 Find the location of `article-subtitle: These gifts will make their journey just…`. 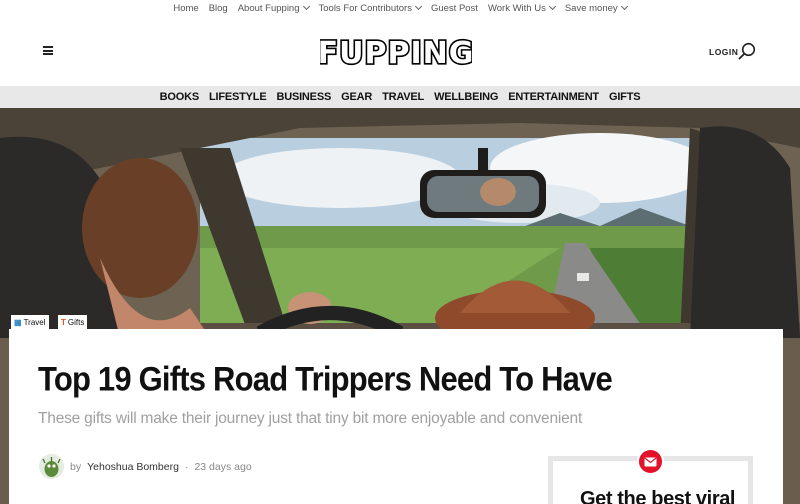

article-subtitle: These gifts will make their journey just… is located at coordinates (310, 418).